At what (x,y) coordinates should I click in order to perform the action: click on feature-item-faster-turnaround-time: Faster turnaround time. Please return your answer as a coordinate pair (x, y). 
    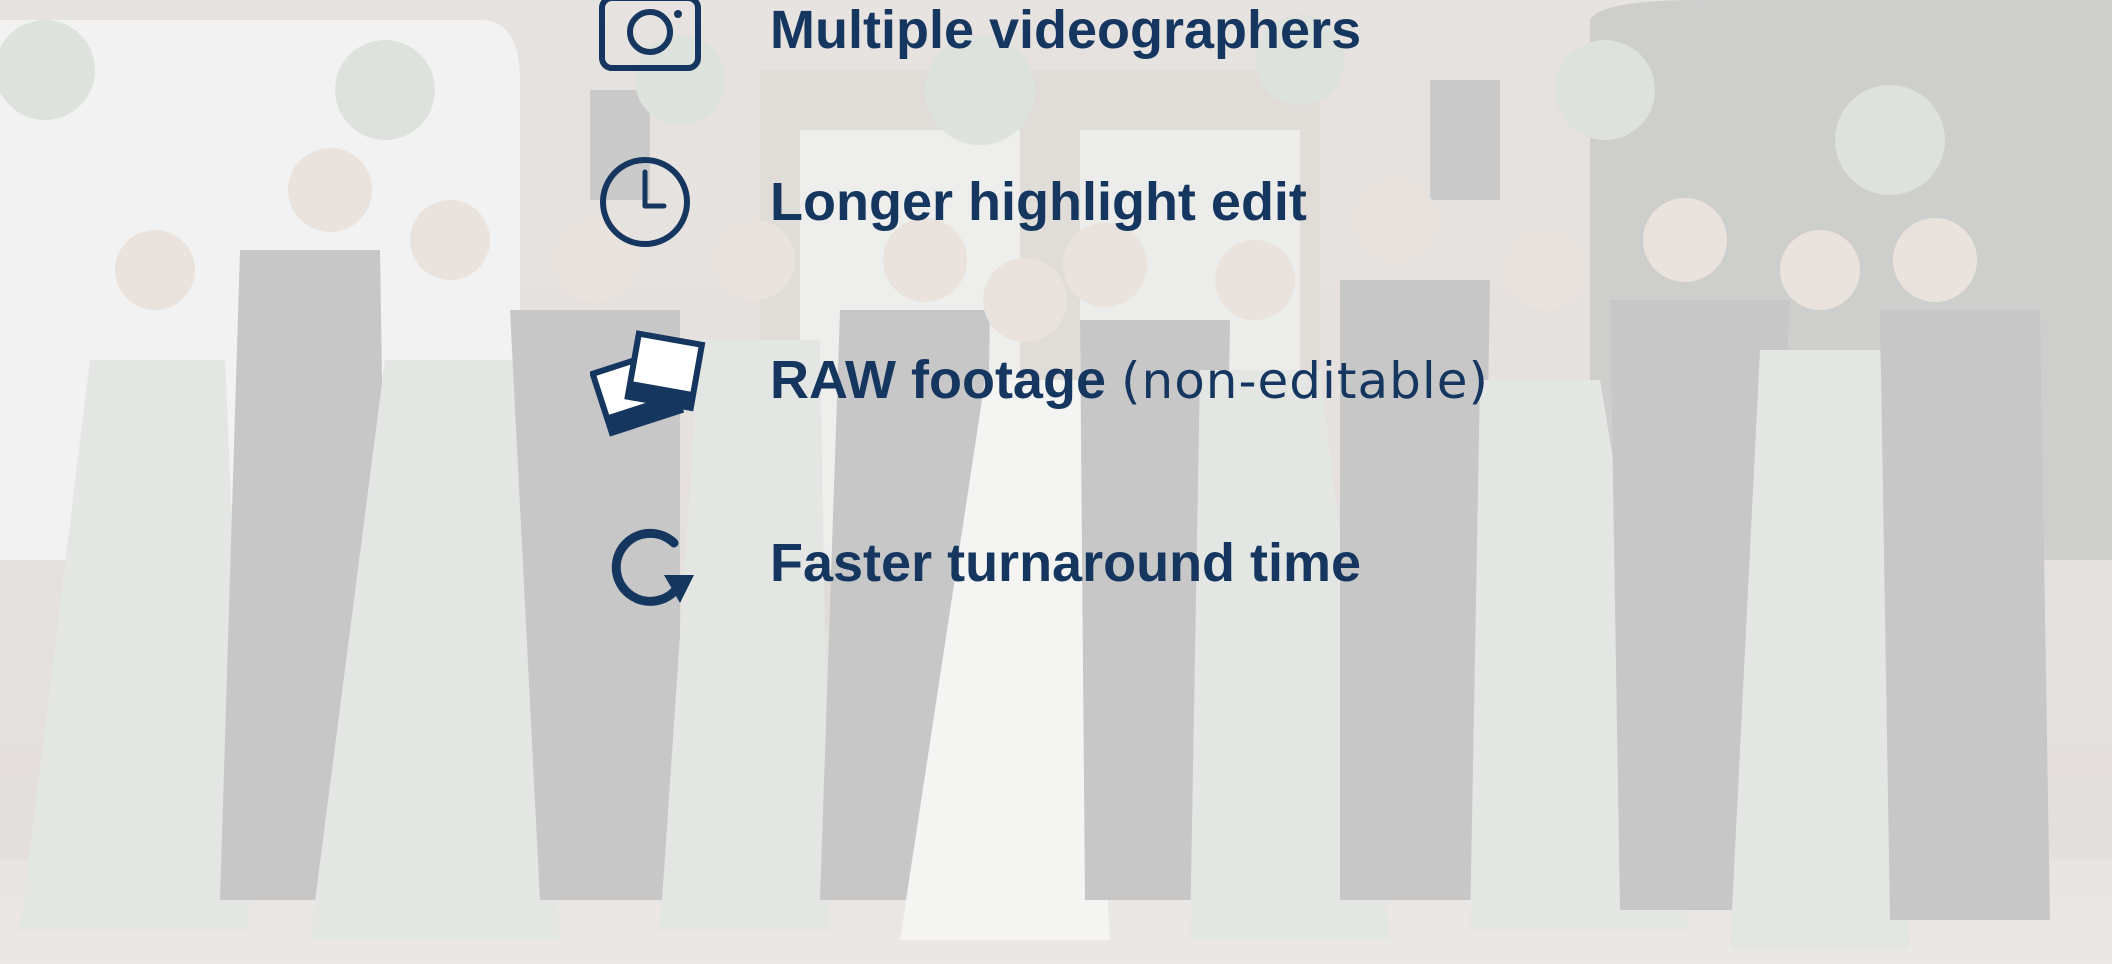
    Looking at the image, I should click on (1140, 563).